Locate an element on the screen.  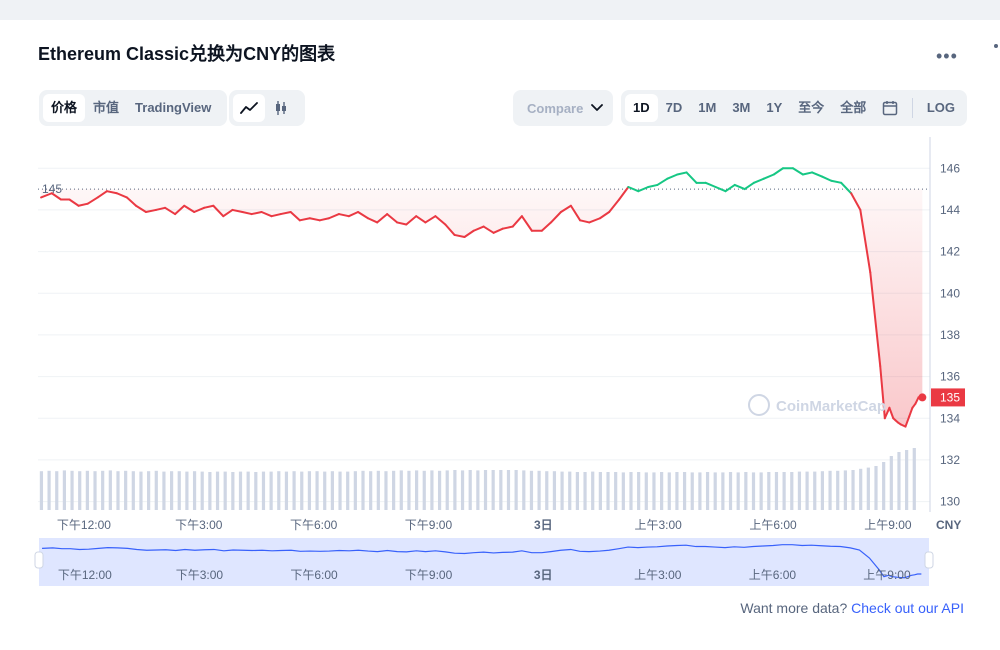
last-price-dot is located at coordinates (922, 397).